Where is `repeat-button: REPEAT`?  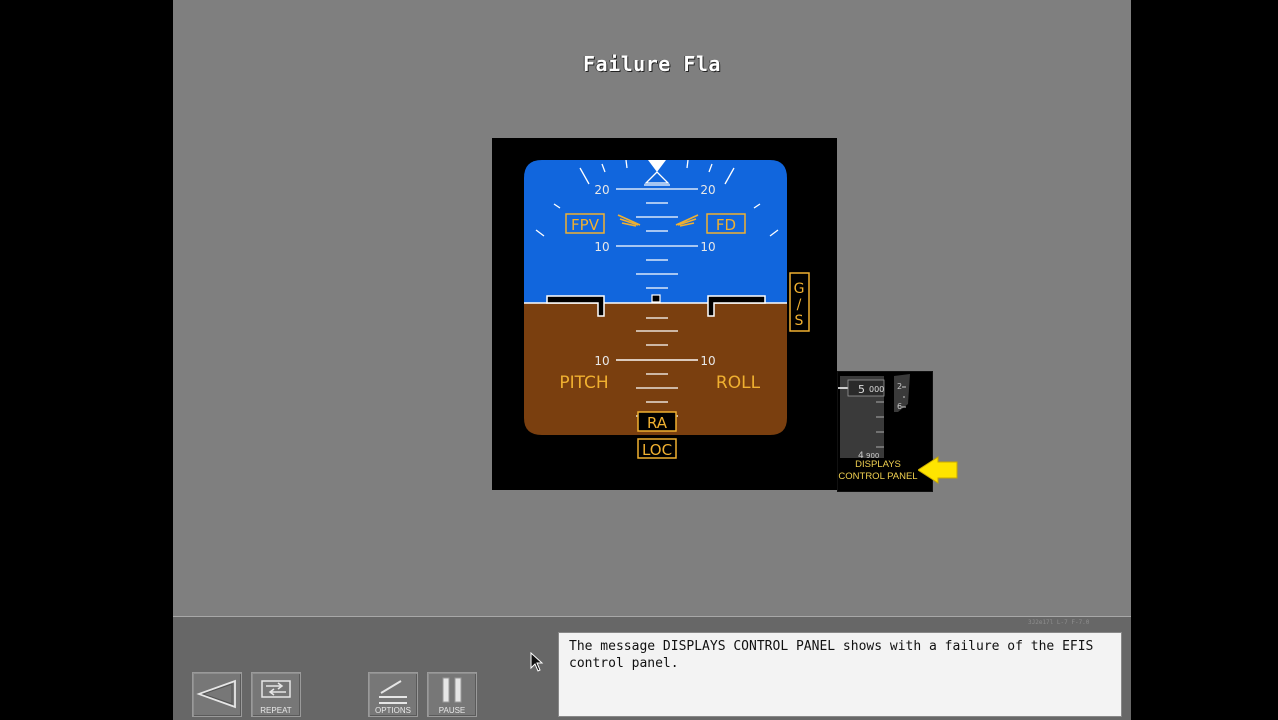 repeat-button: REPEAT is located at coordinates (276, 694).